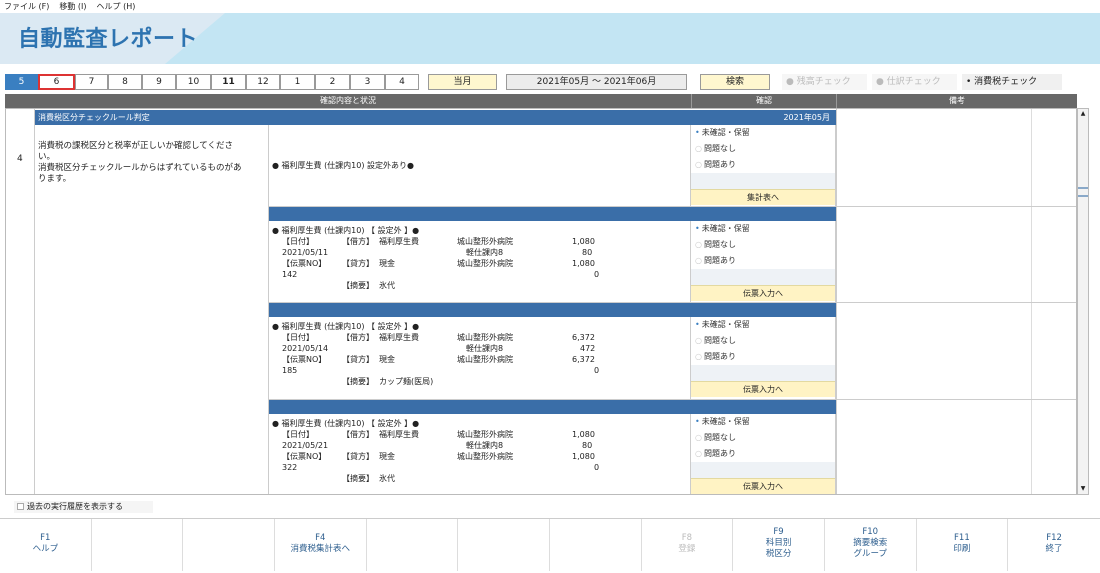 This screenshot has height=573, width=1100. I want to click on label-voucher-no: 【伝票NO】, so click(304, 263).